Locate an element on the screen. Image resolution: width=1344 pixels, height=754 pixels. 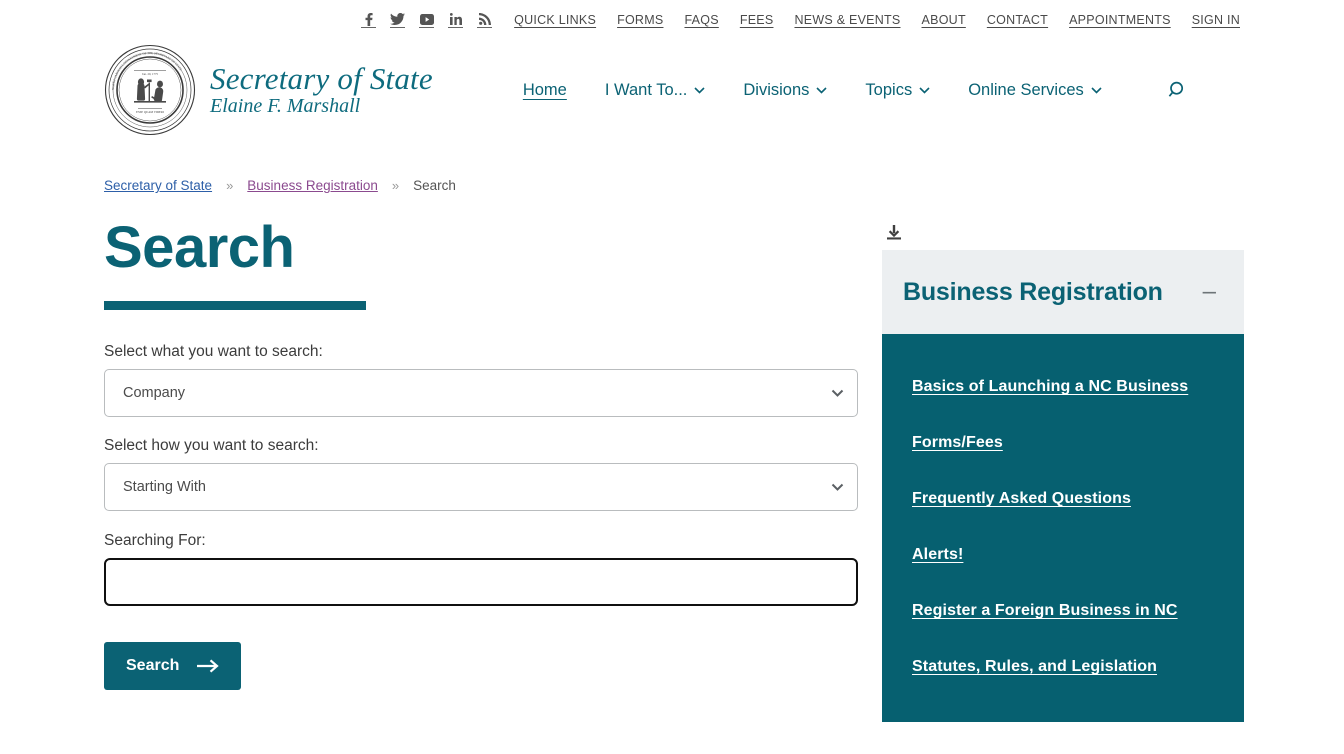
collapse-minus-icon: – is located at coordinates (1209, 292).